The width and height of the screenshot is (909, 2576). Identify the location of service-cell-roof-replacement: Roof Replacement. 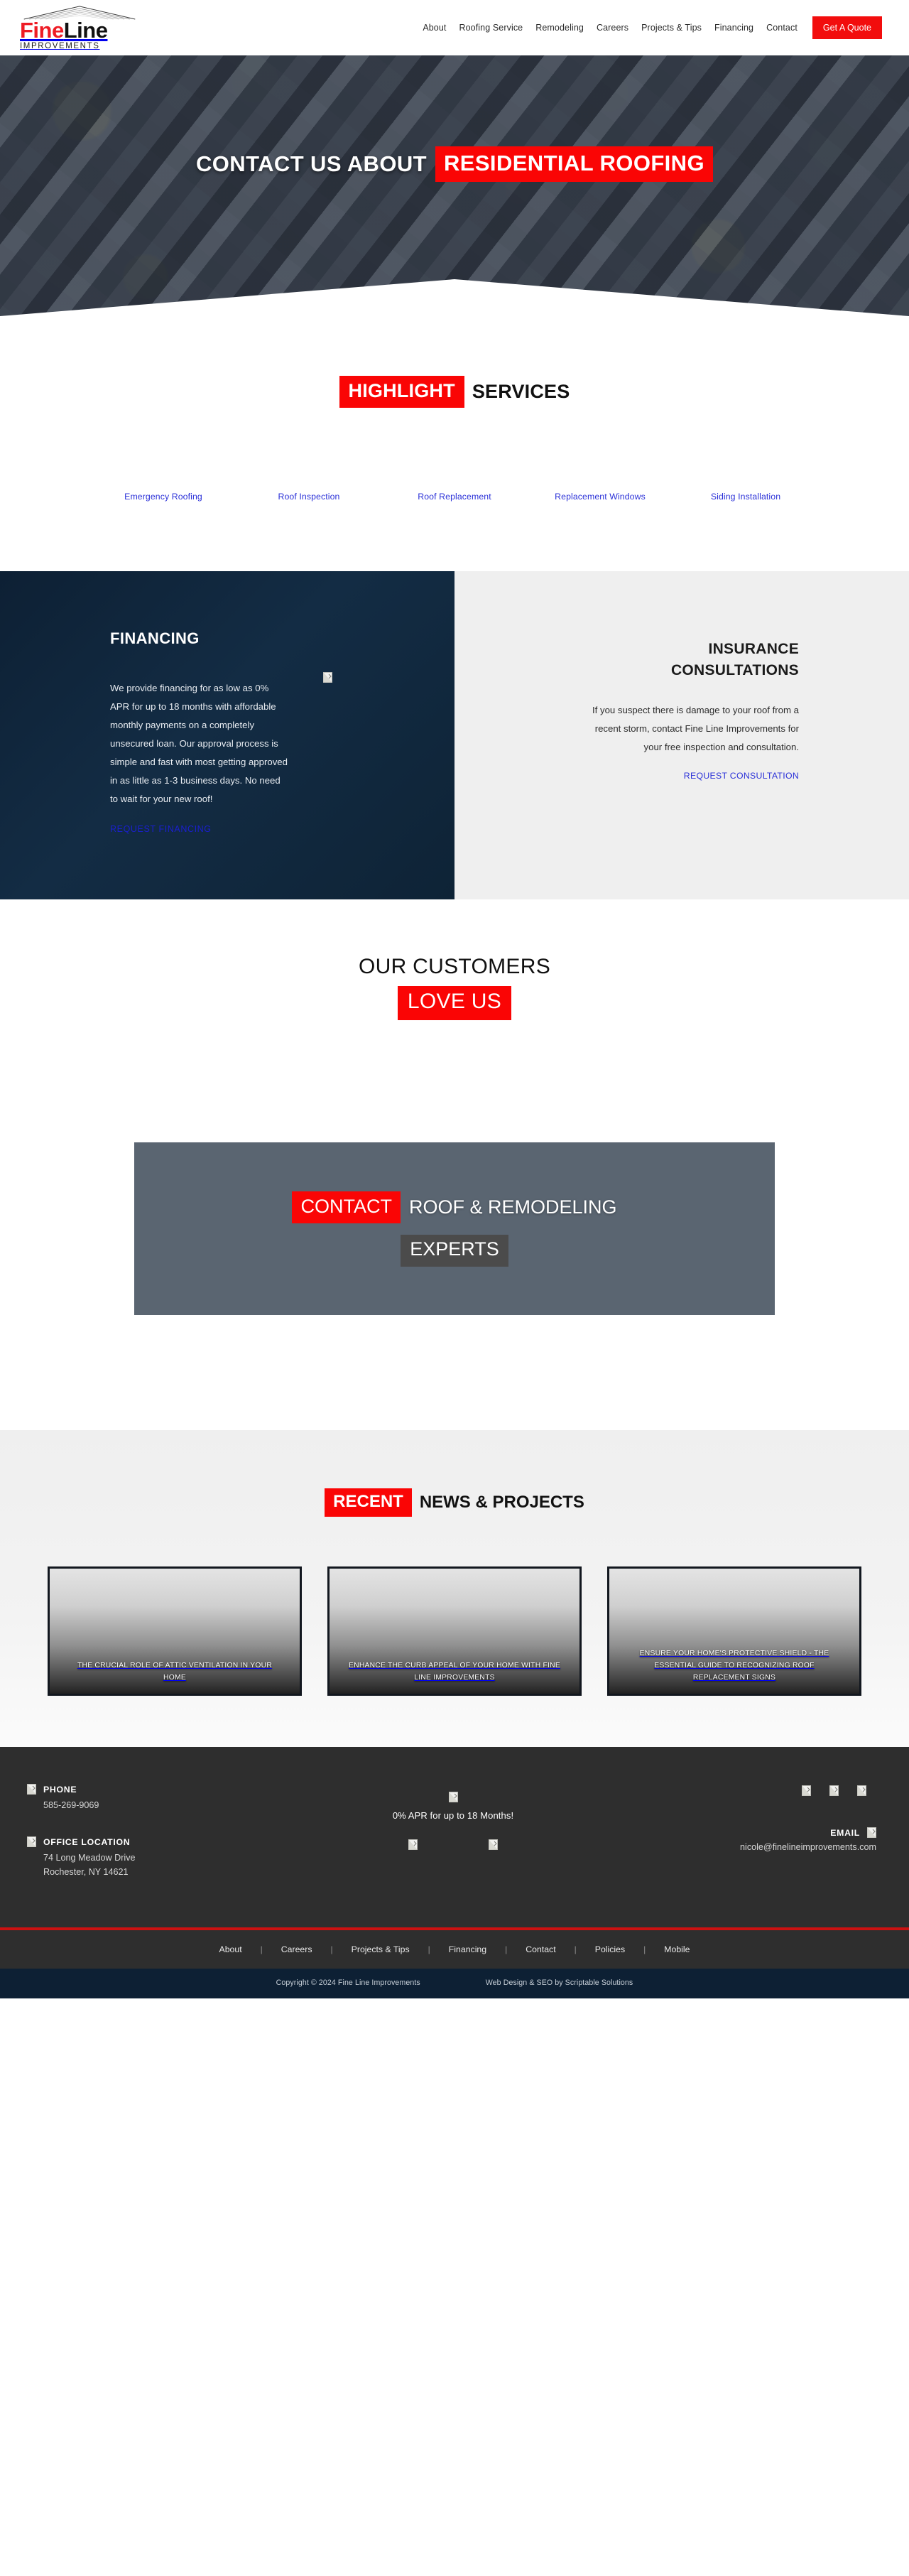
(455, 496).